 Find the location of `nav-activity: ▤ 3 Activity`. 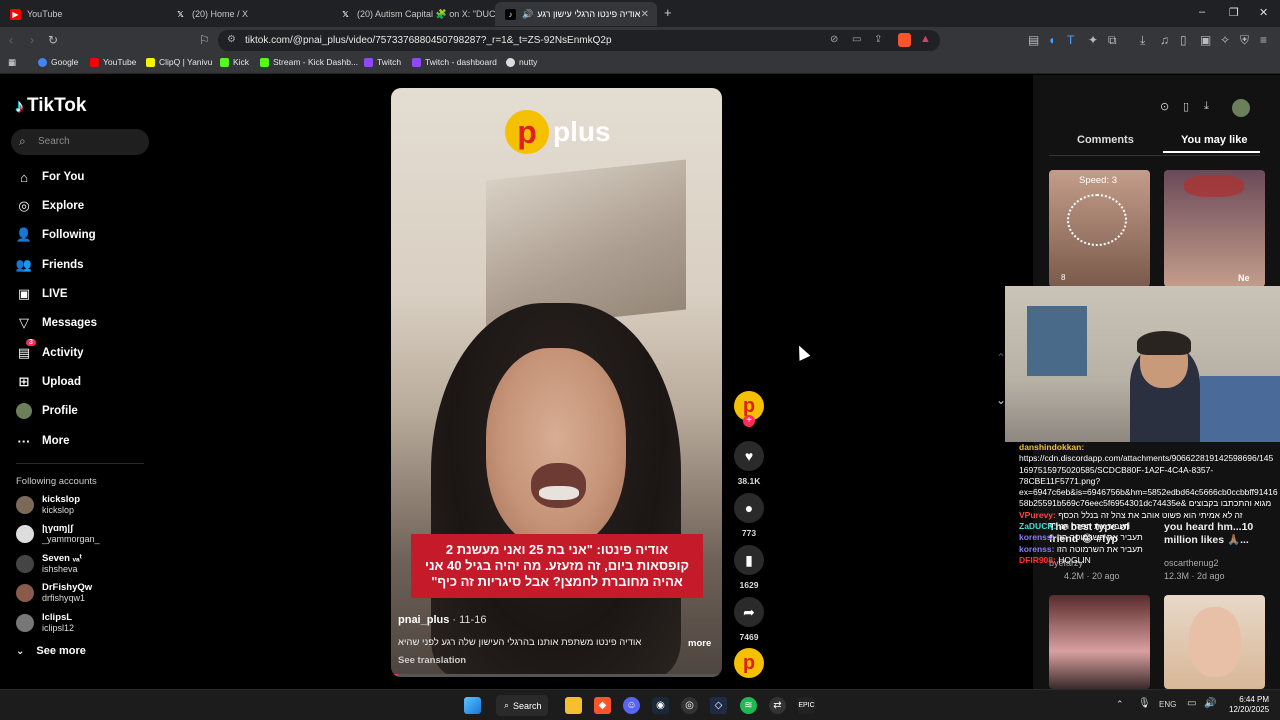

nav-activity: ▤ 3 Activity is located at coordinates (50, 350).